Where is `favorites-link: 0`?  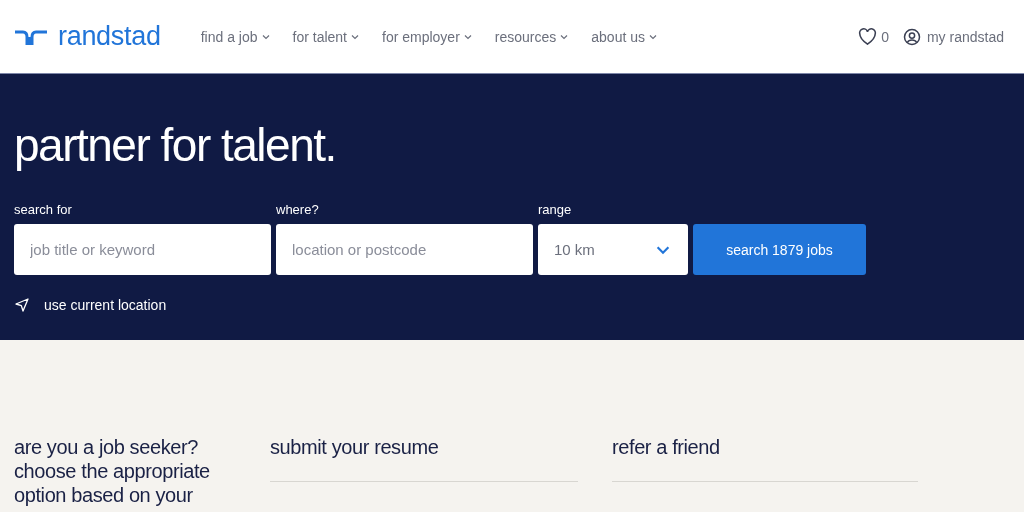 favorites-link: 0 is located at coordinates (873, 36).